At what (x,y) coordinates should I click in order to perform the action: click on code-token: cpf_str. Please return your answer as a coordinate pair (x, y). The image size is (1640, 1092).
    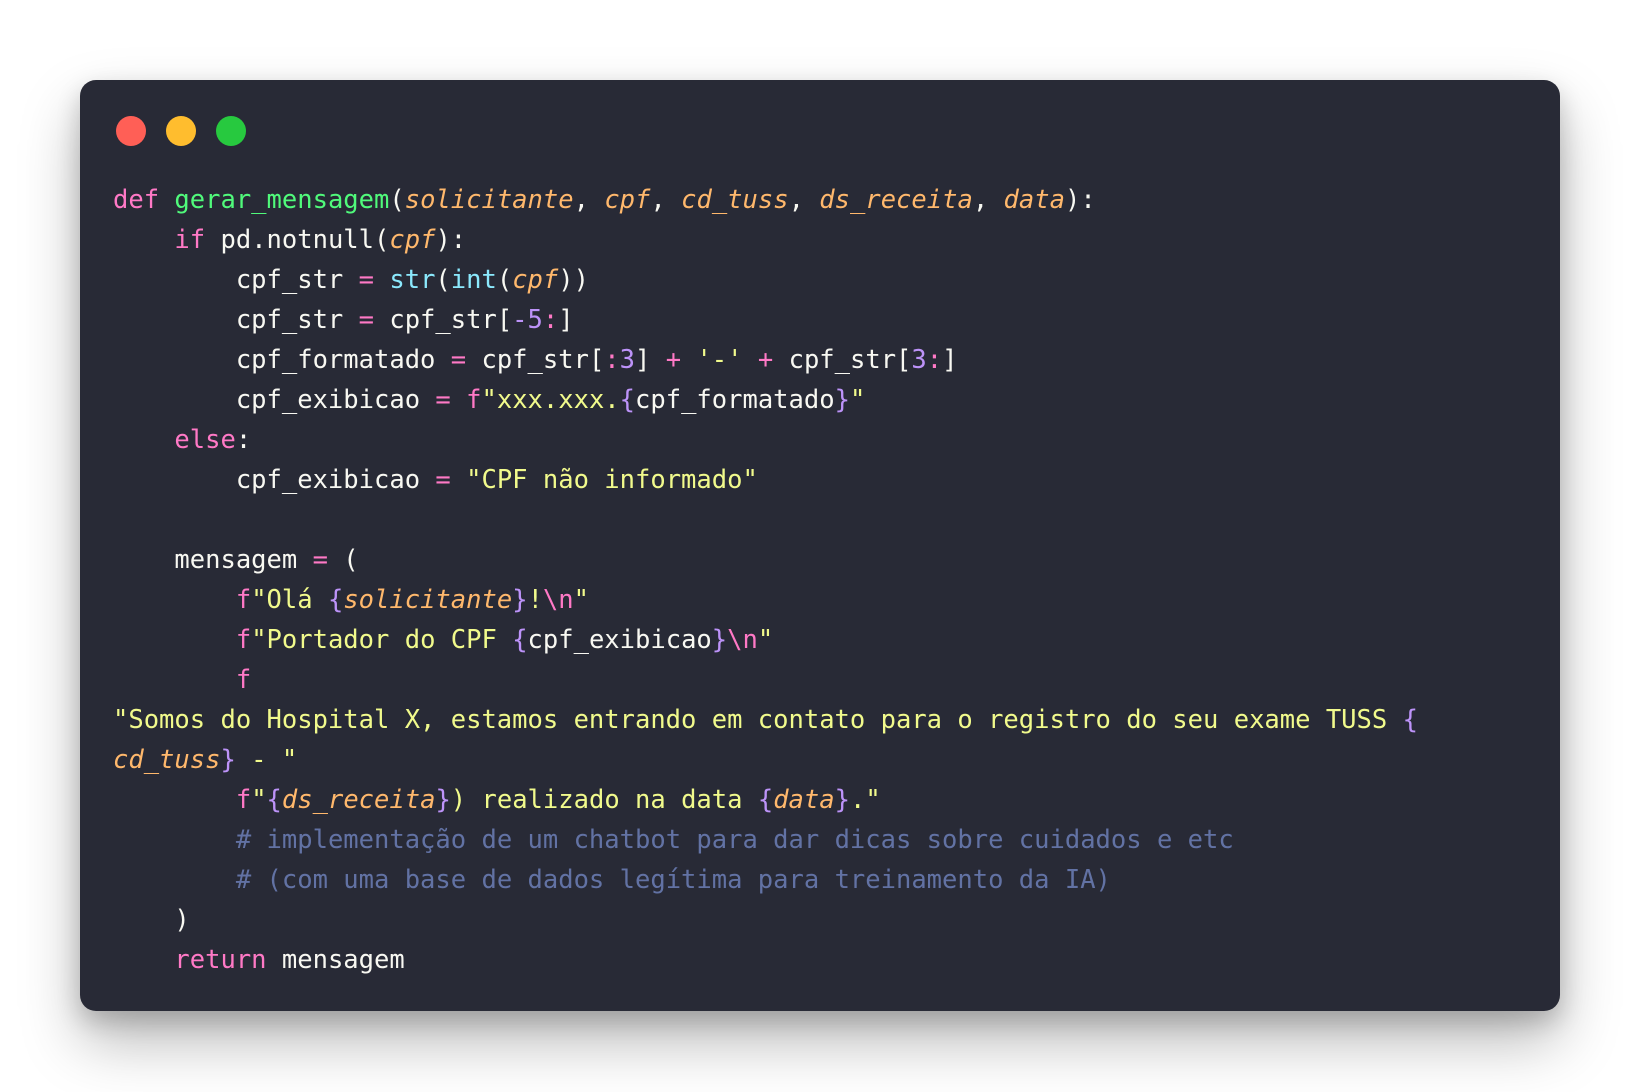
    Looking at the image, I should click on (236, 280).